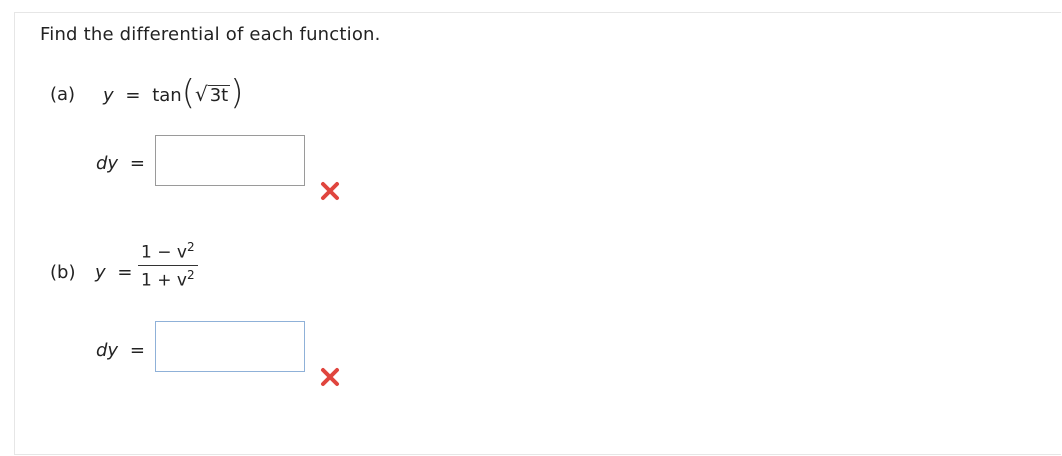 This screenshot has height=456, width=1062. Describe the element at coordinates (125, 272) in the screenshot. I see `part-b-equals: =` at that location.